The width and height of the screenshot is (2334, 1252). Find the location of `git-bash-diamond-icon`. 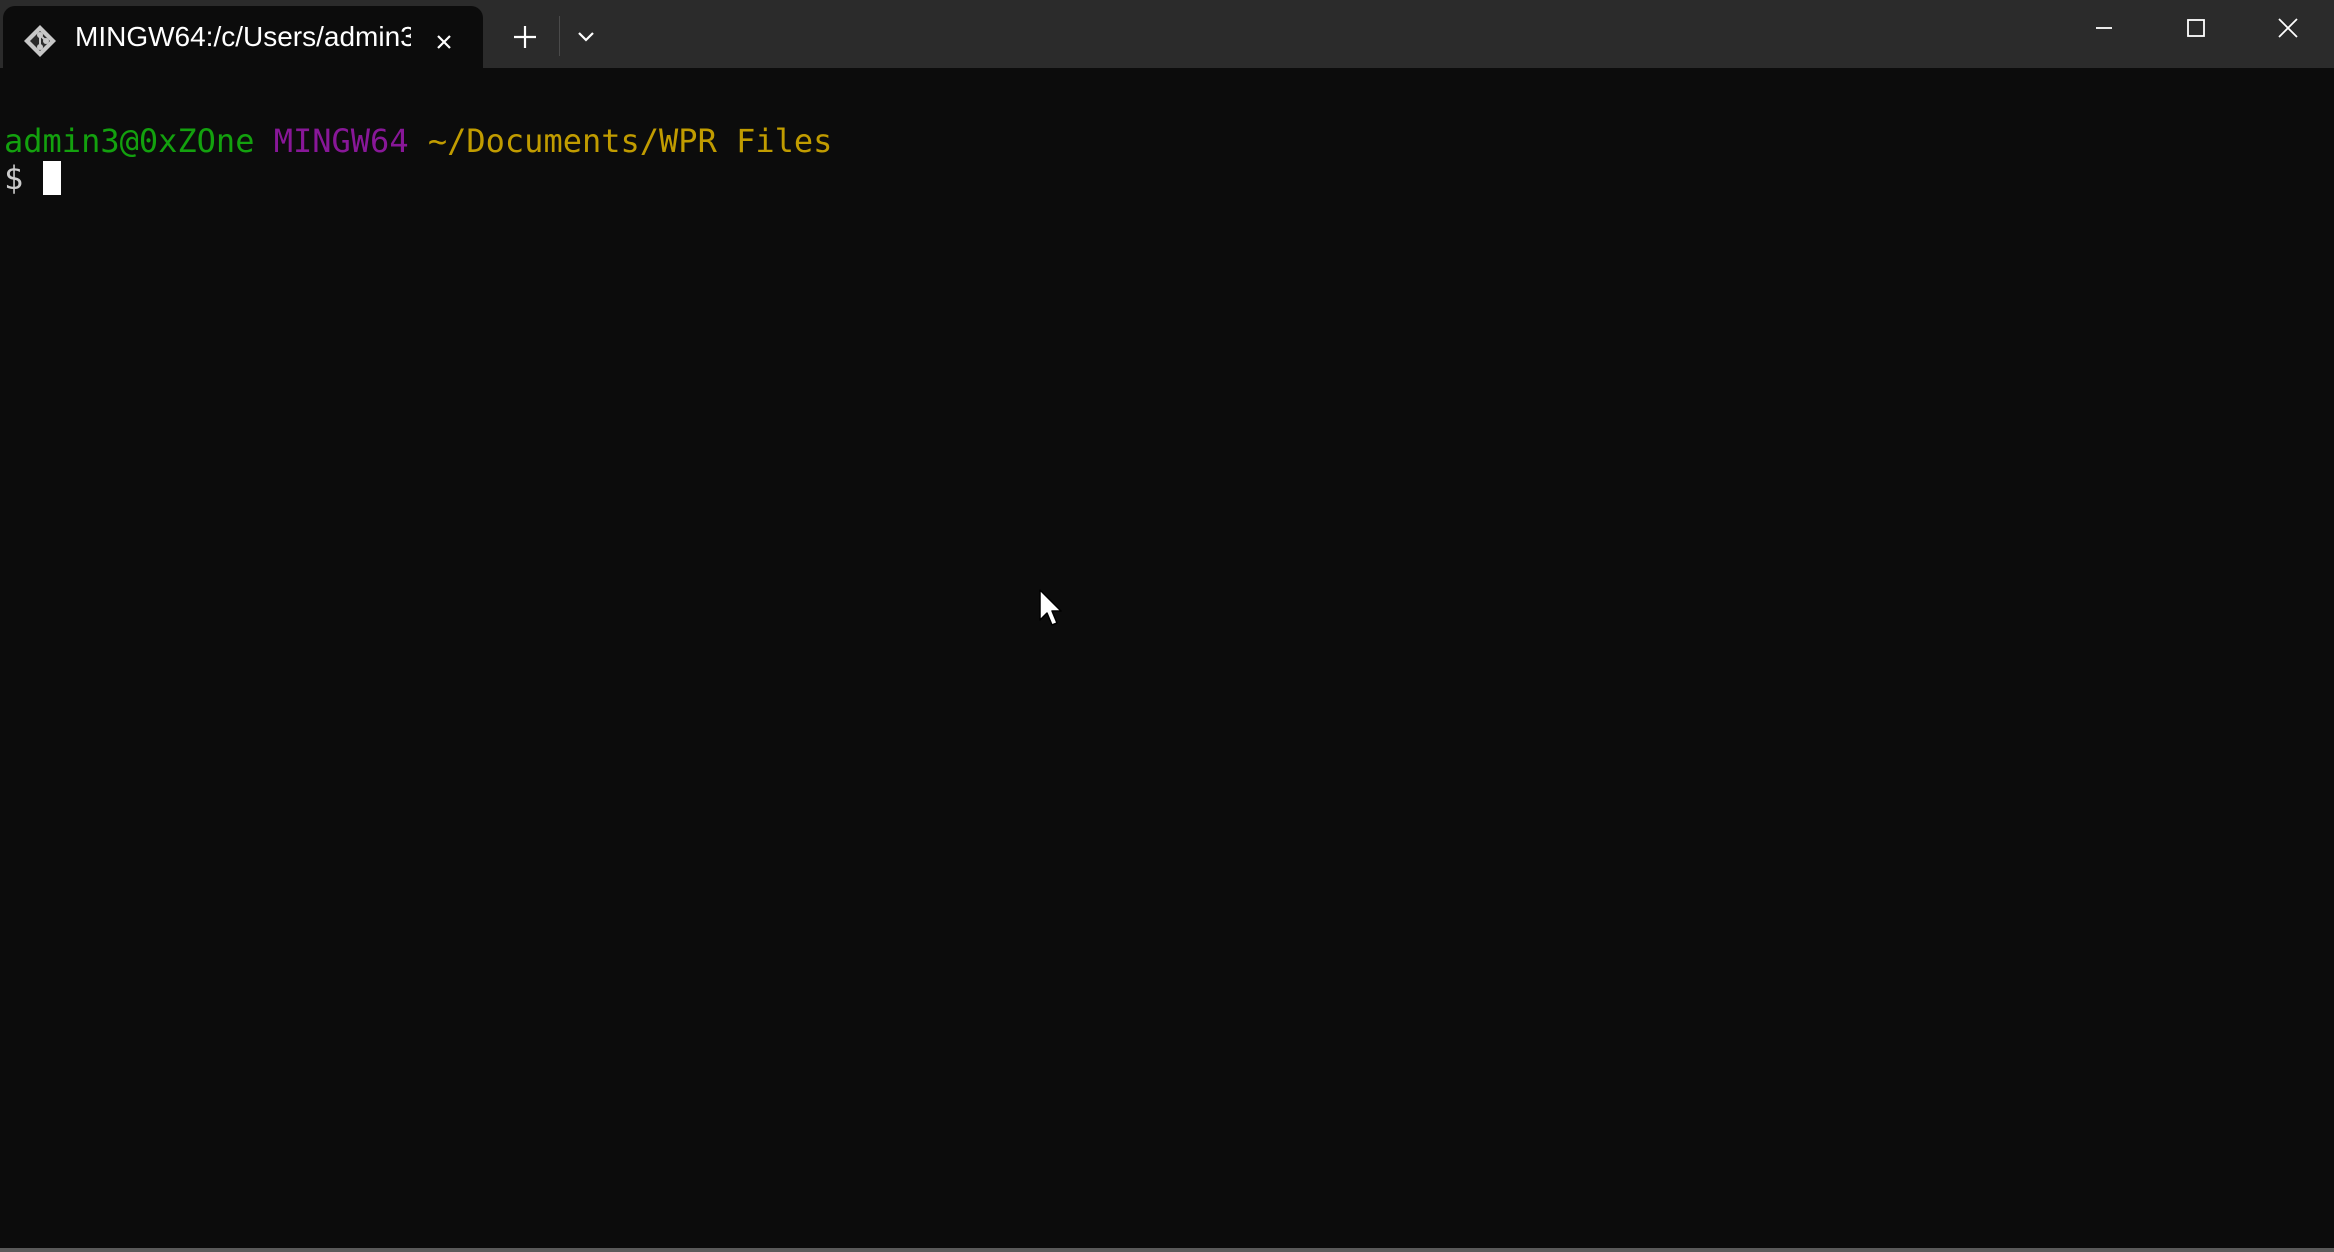

git-bash-diamond-icon is located at coordinates (40, 41).